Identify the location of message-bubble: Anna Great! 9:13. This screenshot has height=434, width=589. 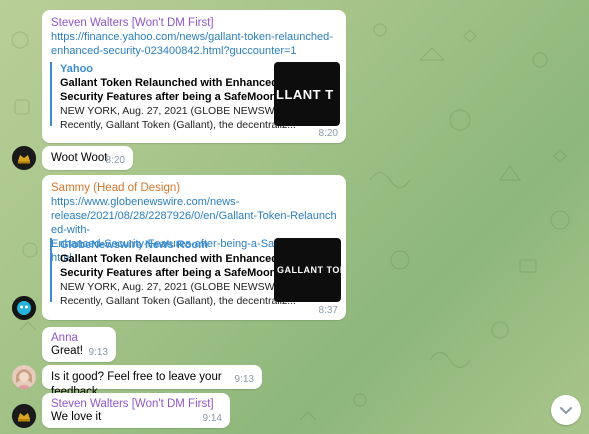
(79, 344).